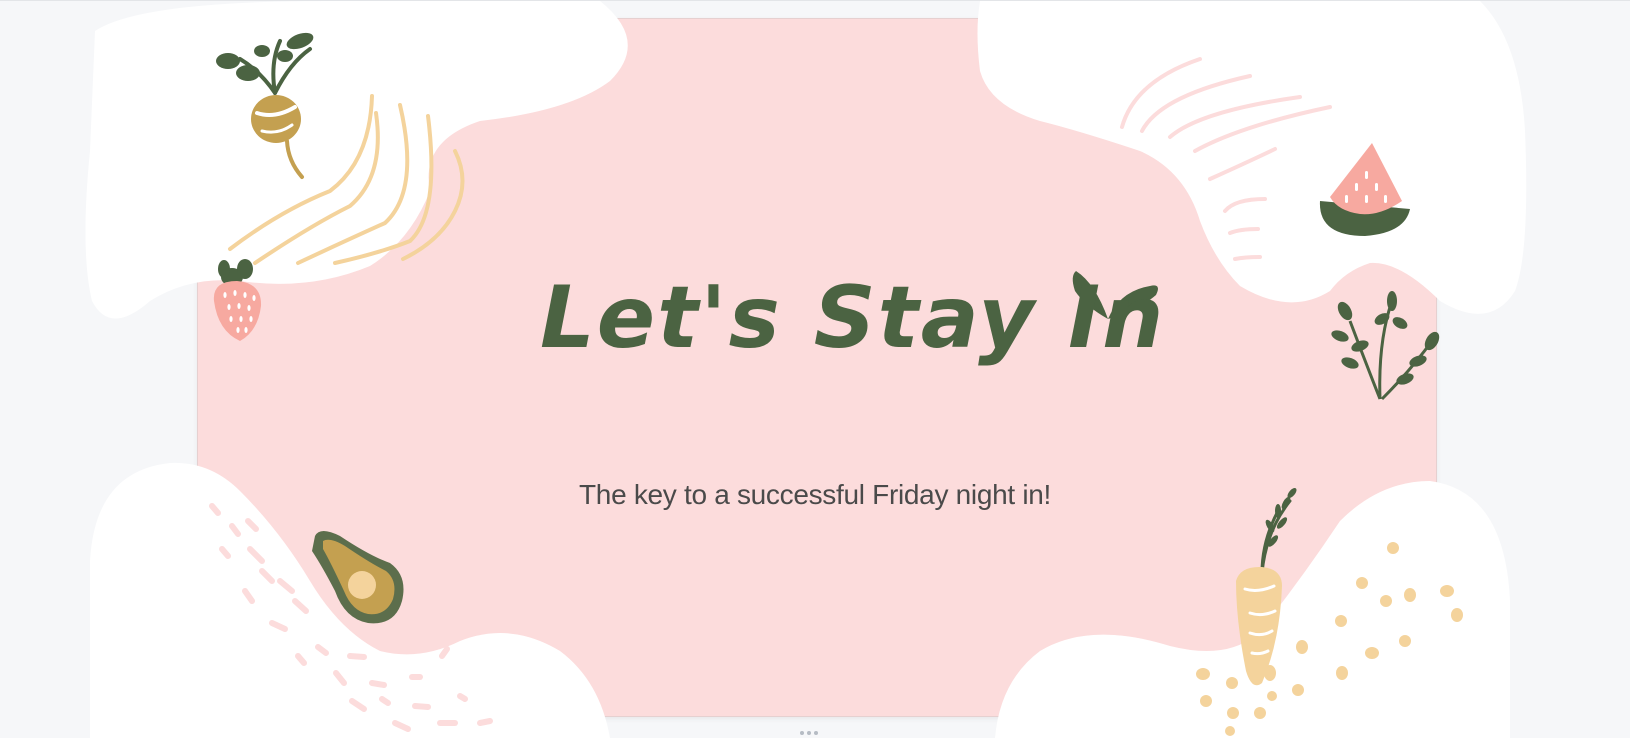 The width and height of the screenshot is (1630, 738). I want to click on slide-title: Let's Stay In, so click(851, 318).